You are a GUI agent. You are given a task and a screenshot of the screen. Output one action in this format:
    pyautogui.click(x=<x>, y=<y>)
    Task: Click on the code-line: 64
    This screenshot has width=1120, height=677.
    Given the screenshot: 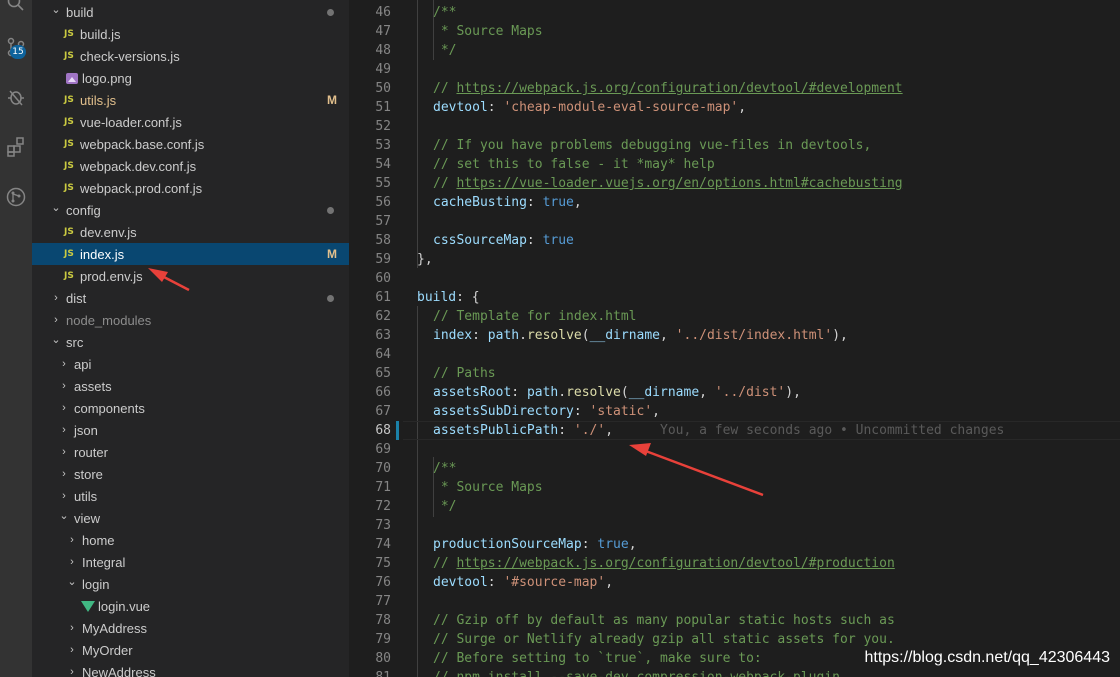 What is the action you would take?
    pyautogui.click(x=734, y=354)
    